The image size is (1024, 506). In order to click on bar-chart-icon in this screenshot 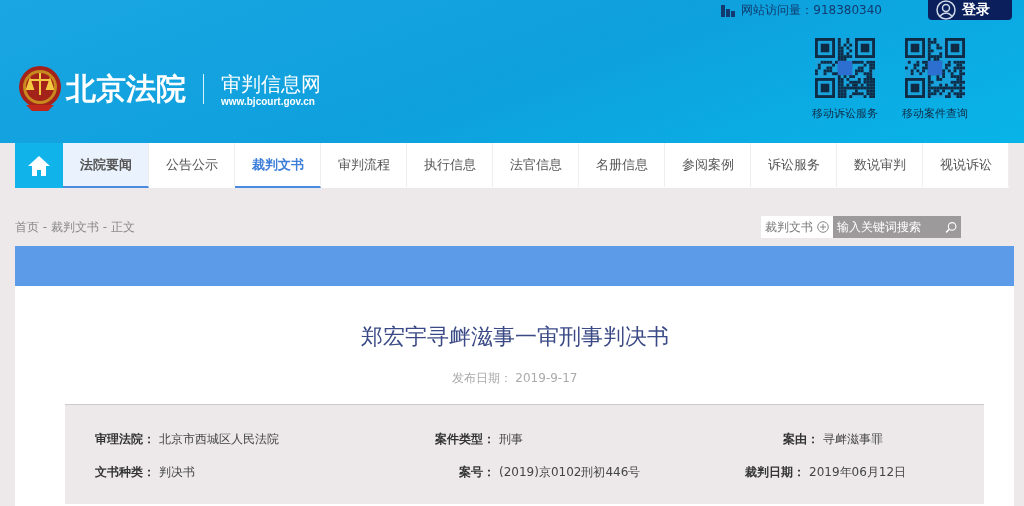, I will do `click(728, 10)`.